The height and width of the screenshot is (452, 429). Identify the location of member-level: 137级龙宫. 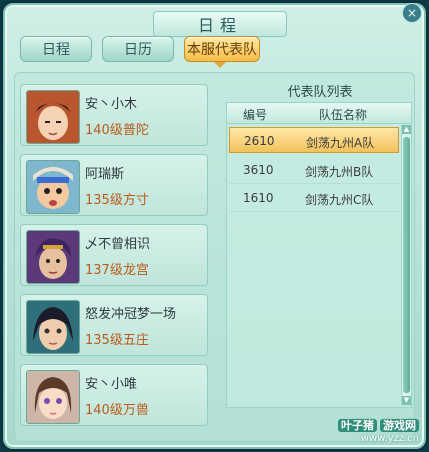
(117, 270).